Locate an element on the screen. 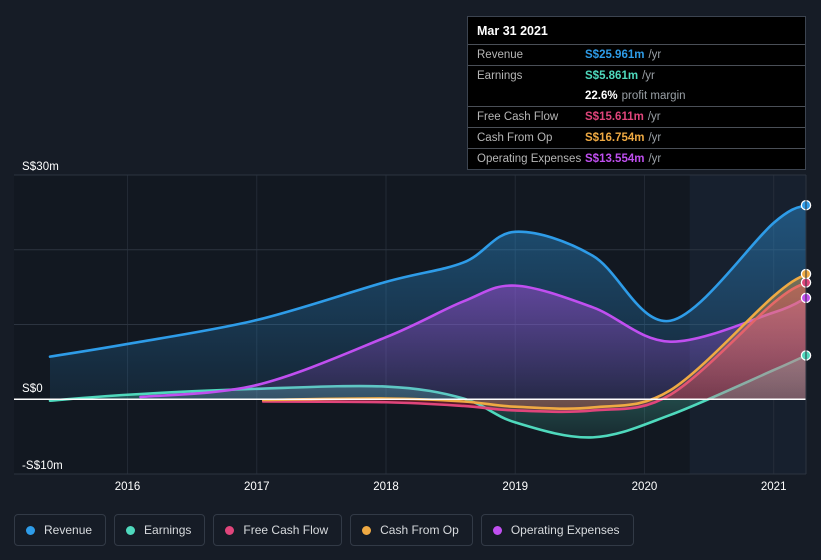  tooltip-row-key: Earnings is located at coordinates (500, 76).